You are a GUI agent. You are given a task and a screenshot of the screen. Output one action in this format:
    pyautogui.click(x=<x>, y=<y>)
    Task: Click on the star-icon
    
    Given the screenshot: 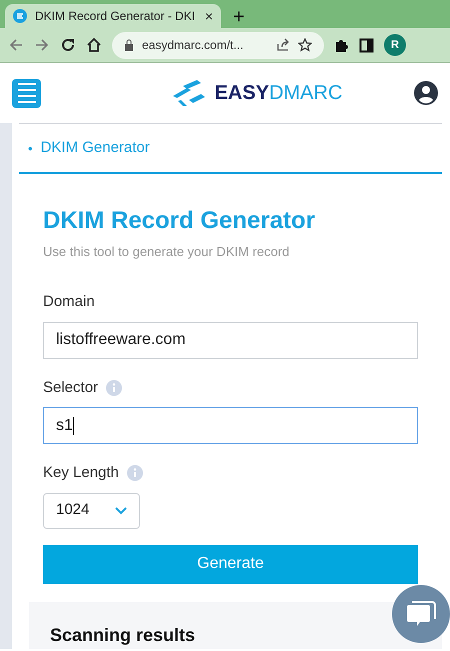 What is the action you would take?
    pyautogui.click(x=305, y=45)
    